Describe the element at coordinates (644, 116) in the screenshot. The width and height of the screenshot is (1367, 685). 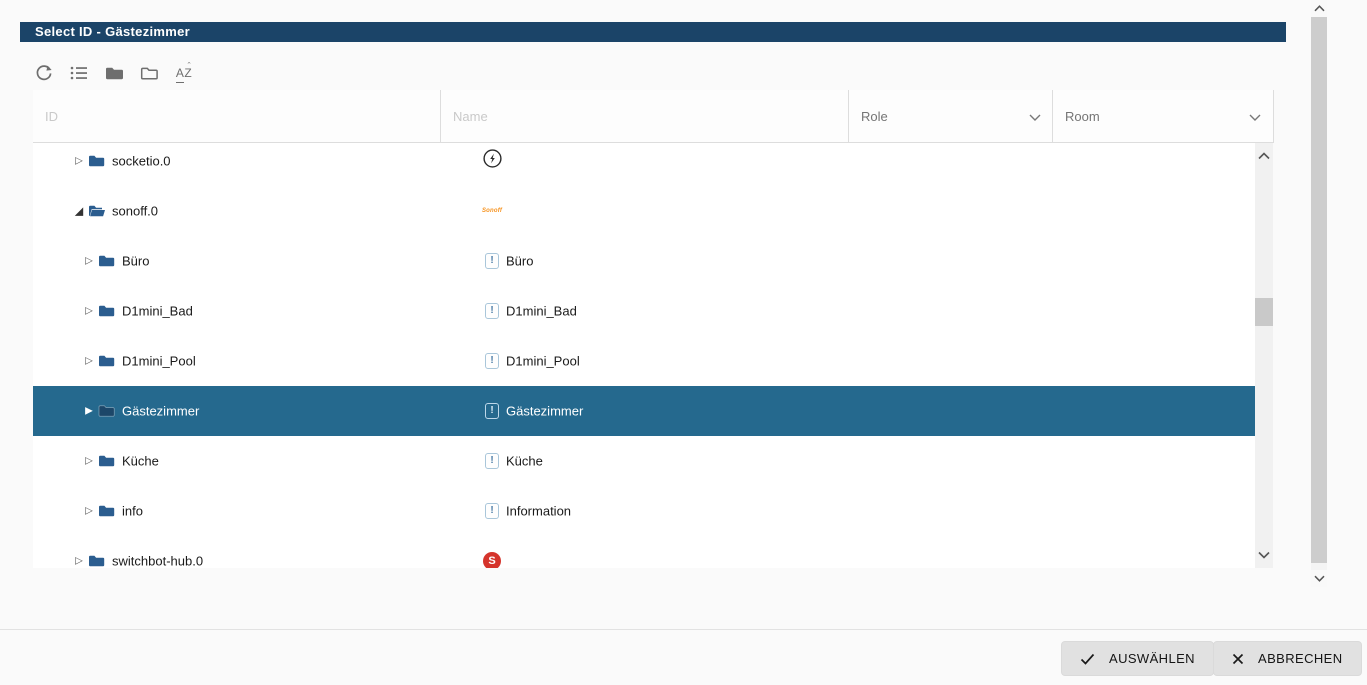
I see `name-filter-input` at that location.